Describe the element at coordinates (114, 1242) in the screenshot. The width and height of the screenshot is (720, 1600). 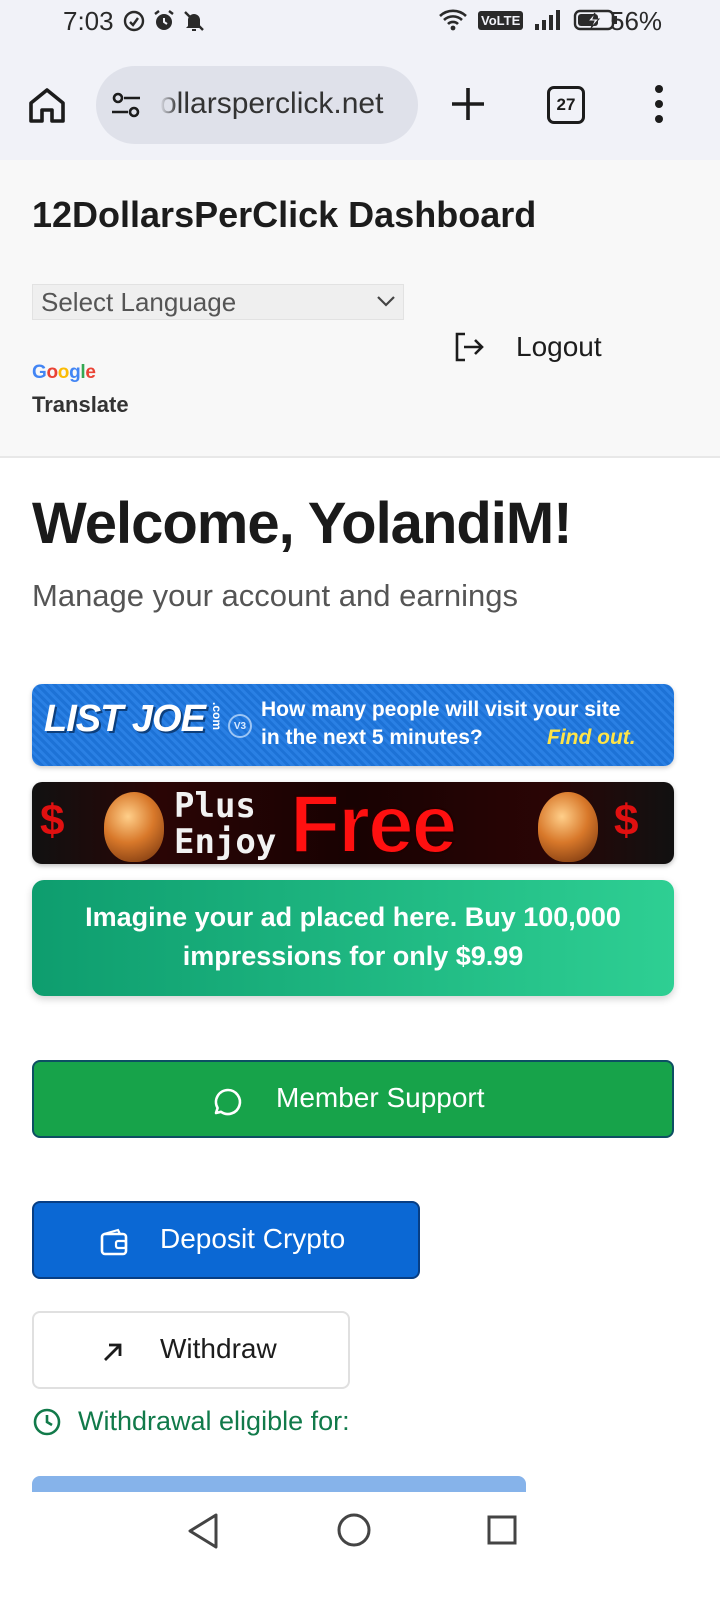
I see `wallet-icon` at that location.